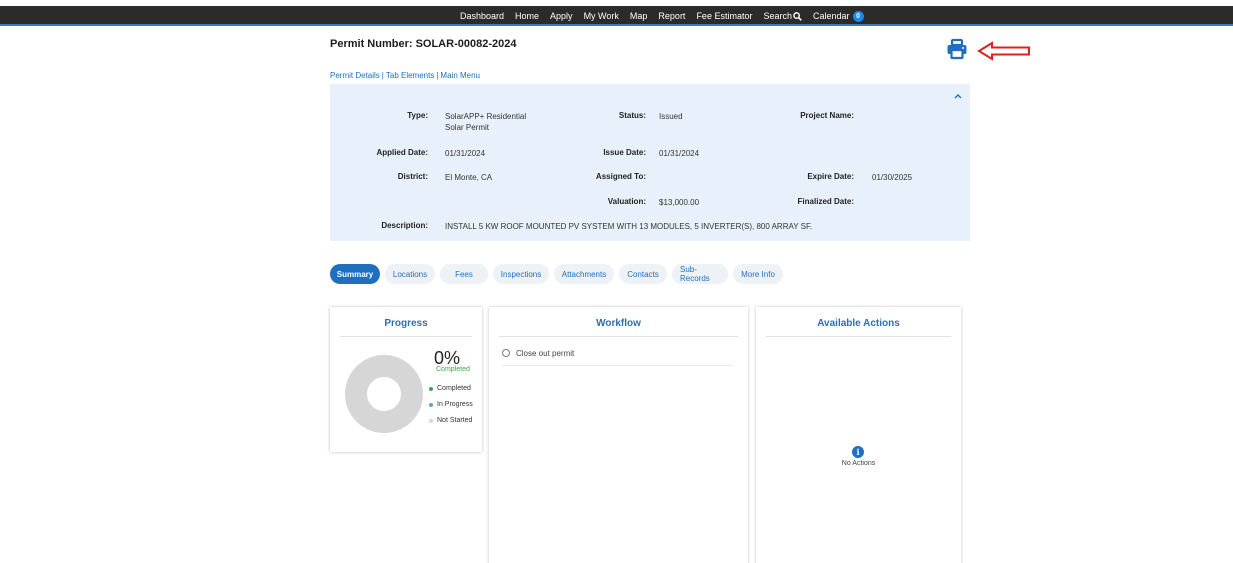 Image resolution: width=1233 pixels, height=563 pixels. Describe the element at coordinates (406, 322) in the screenshot. I see `progress-title: Progress` at that location.